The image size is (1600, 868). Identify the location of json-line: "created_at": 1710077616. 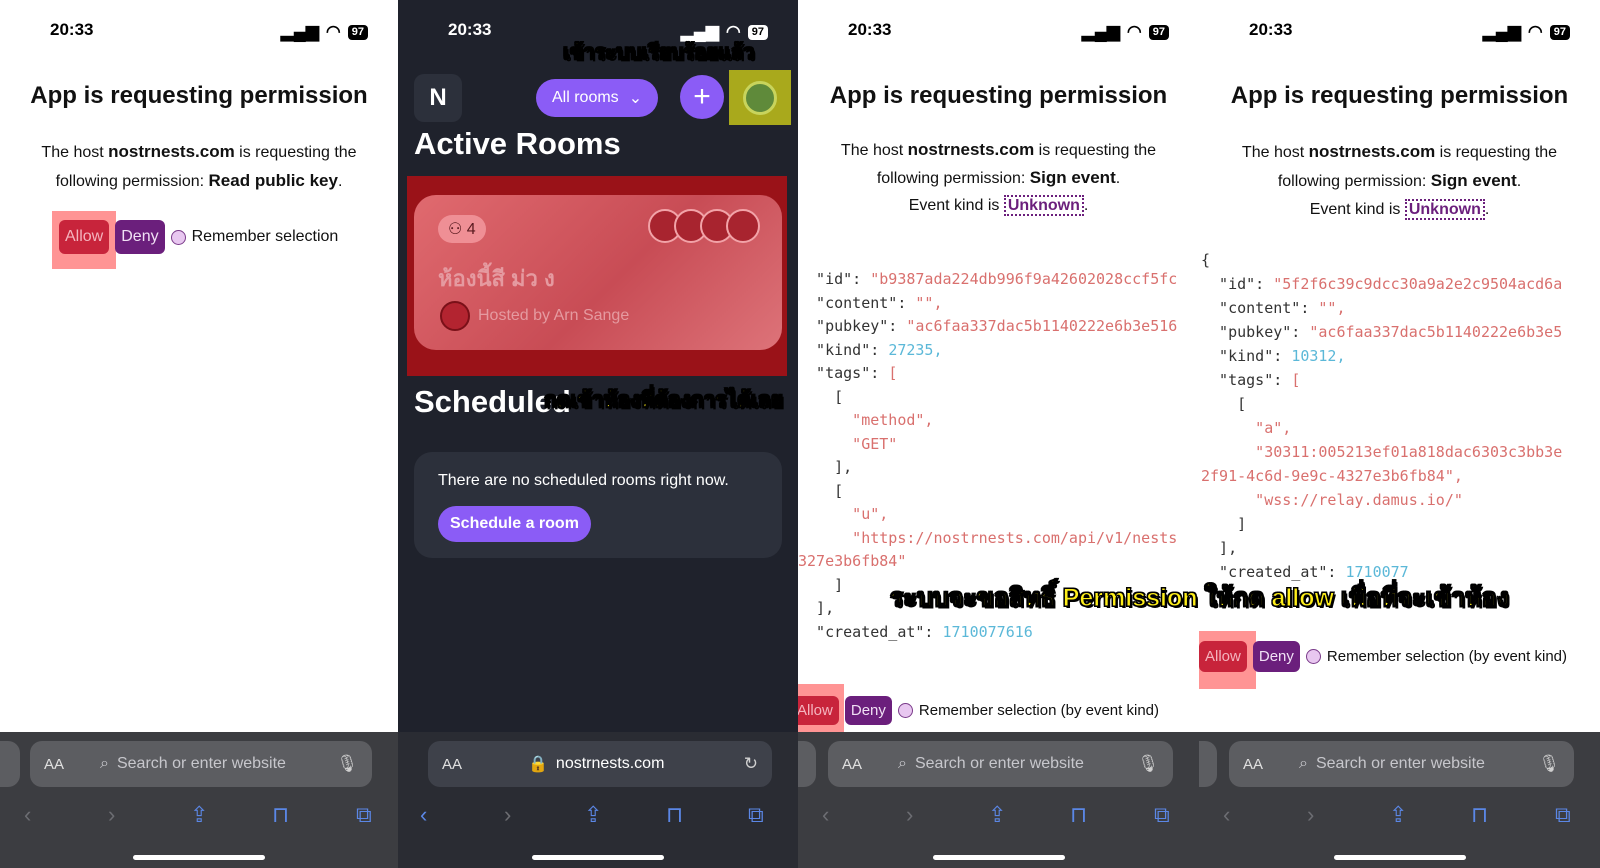
(915, 631).